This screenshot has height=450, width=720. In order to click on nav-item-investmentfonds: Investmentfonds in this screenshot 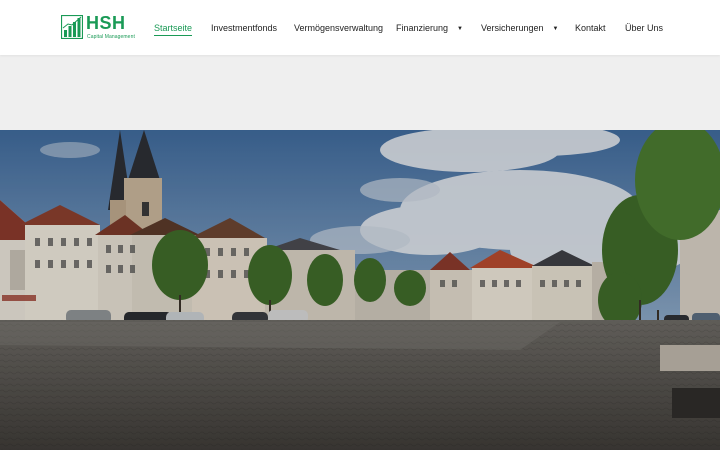, I will do `click(244, 28)`.